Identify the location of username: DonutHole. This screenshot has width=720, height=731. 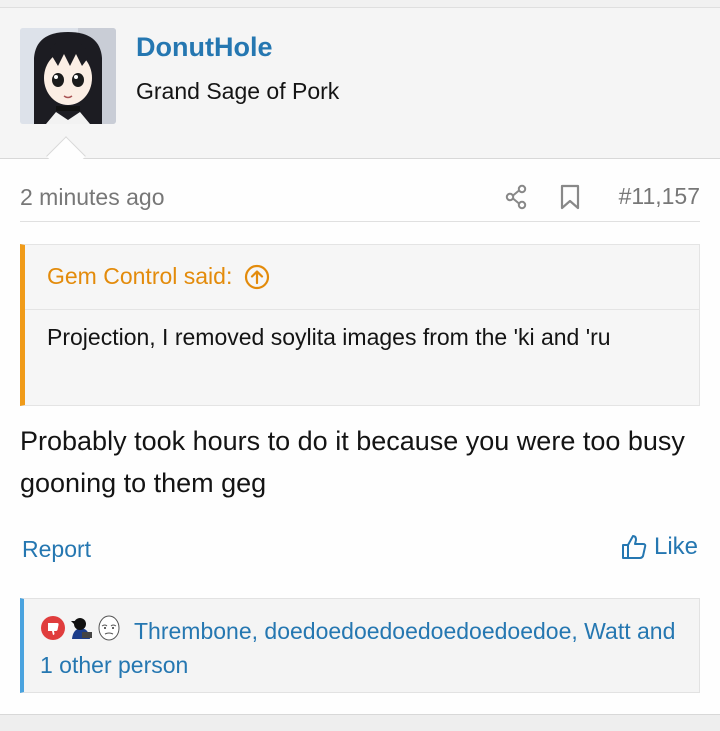
(204, 47).